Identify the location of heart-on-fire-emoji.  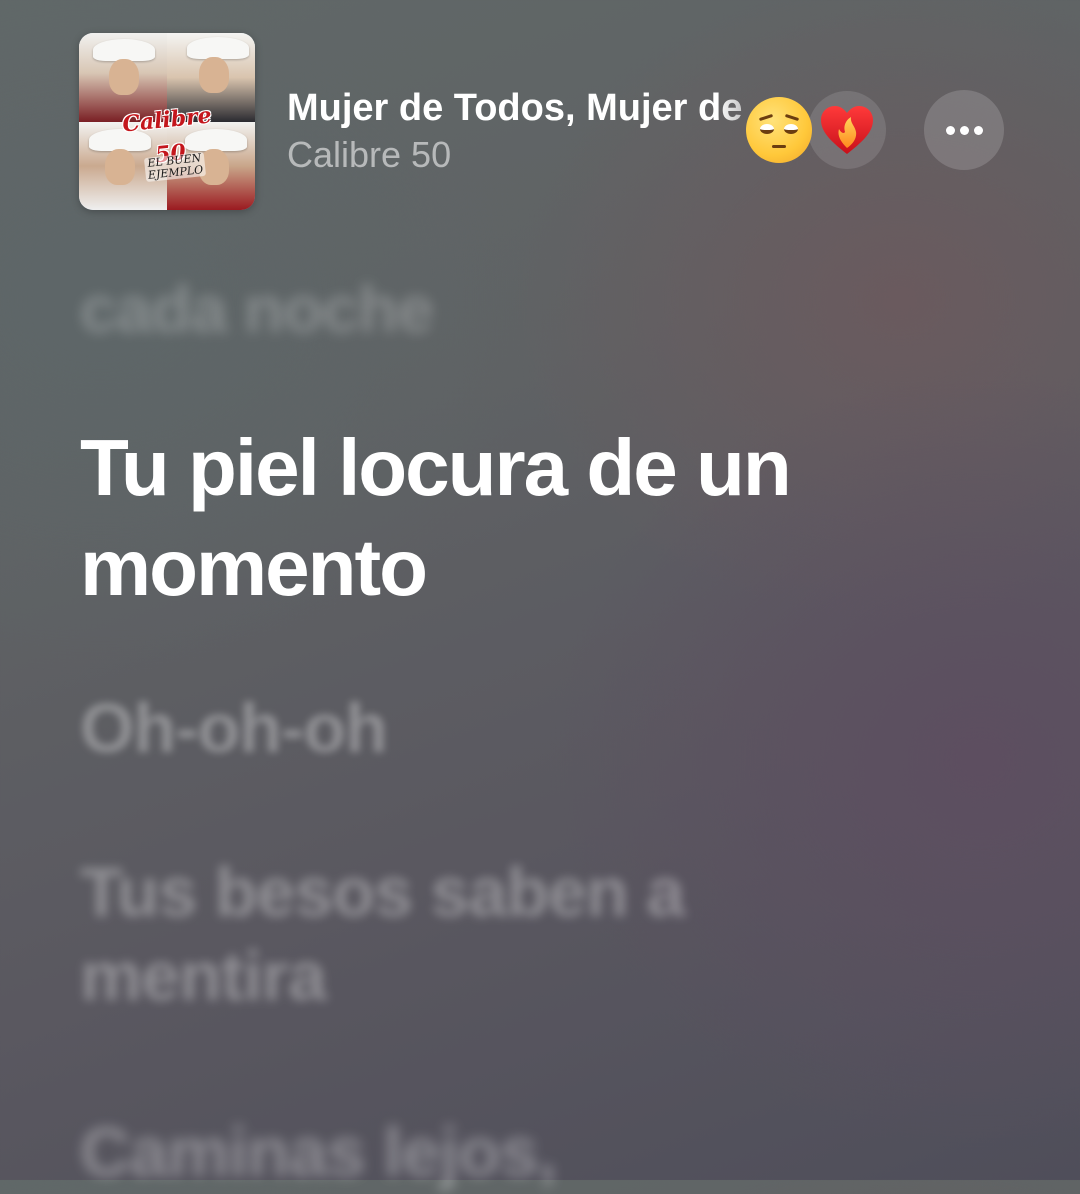
(847, 130).